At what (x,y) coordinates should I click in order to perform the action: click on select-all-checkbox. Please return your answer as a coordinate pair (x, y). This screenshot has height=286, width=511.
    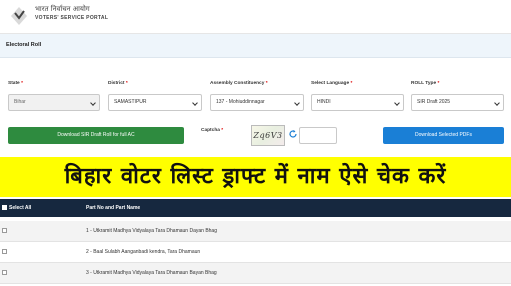
    Looking at the image, I should click on (4, 207).